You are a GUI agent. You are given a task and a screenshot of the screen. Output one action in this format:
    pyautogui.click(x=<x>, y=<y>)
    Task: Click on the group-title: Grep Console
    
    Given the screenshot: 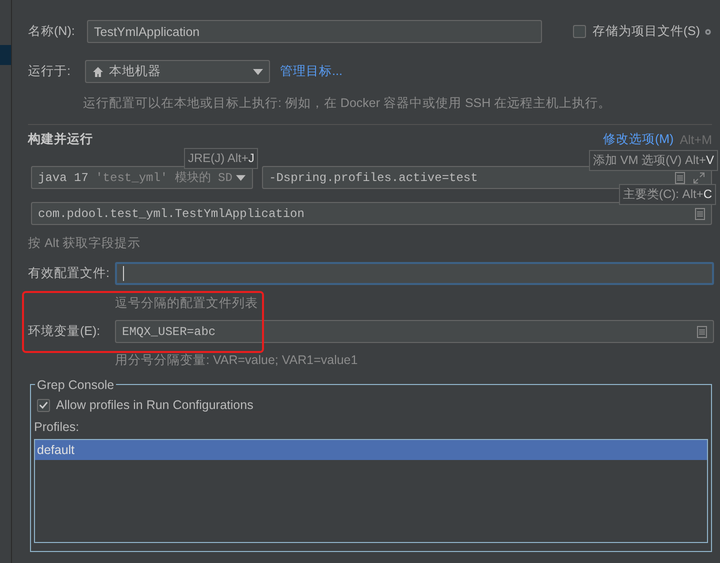 What is the action you would take?
    pyautogui.click(x=75, y=385)
    